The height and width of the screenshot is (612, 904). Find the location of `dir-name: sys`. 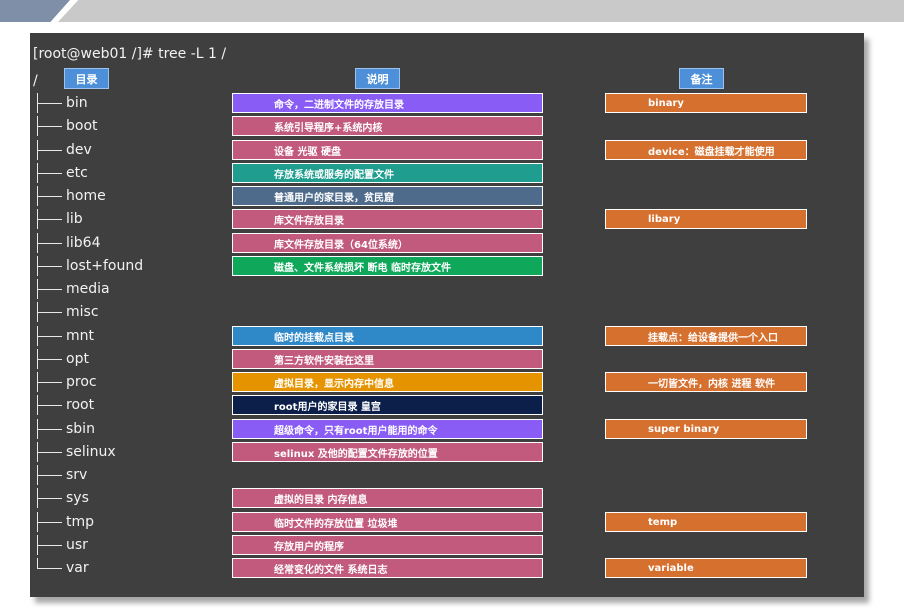

dir-name: sys is located at coordinates (77, 498).